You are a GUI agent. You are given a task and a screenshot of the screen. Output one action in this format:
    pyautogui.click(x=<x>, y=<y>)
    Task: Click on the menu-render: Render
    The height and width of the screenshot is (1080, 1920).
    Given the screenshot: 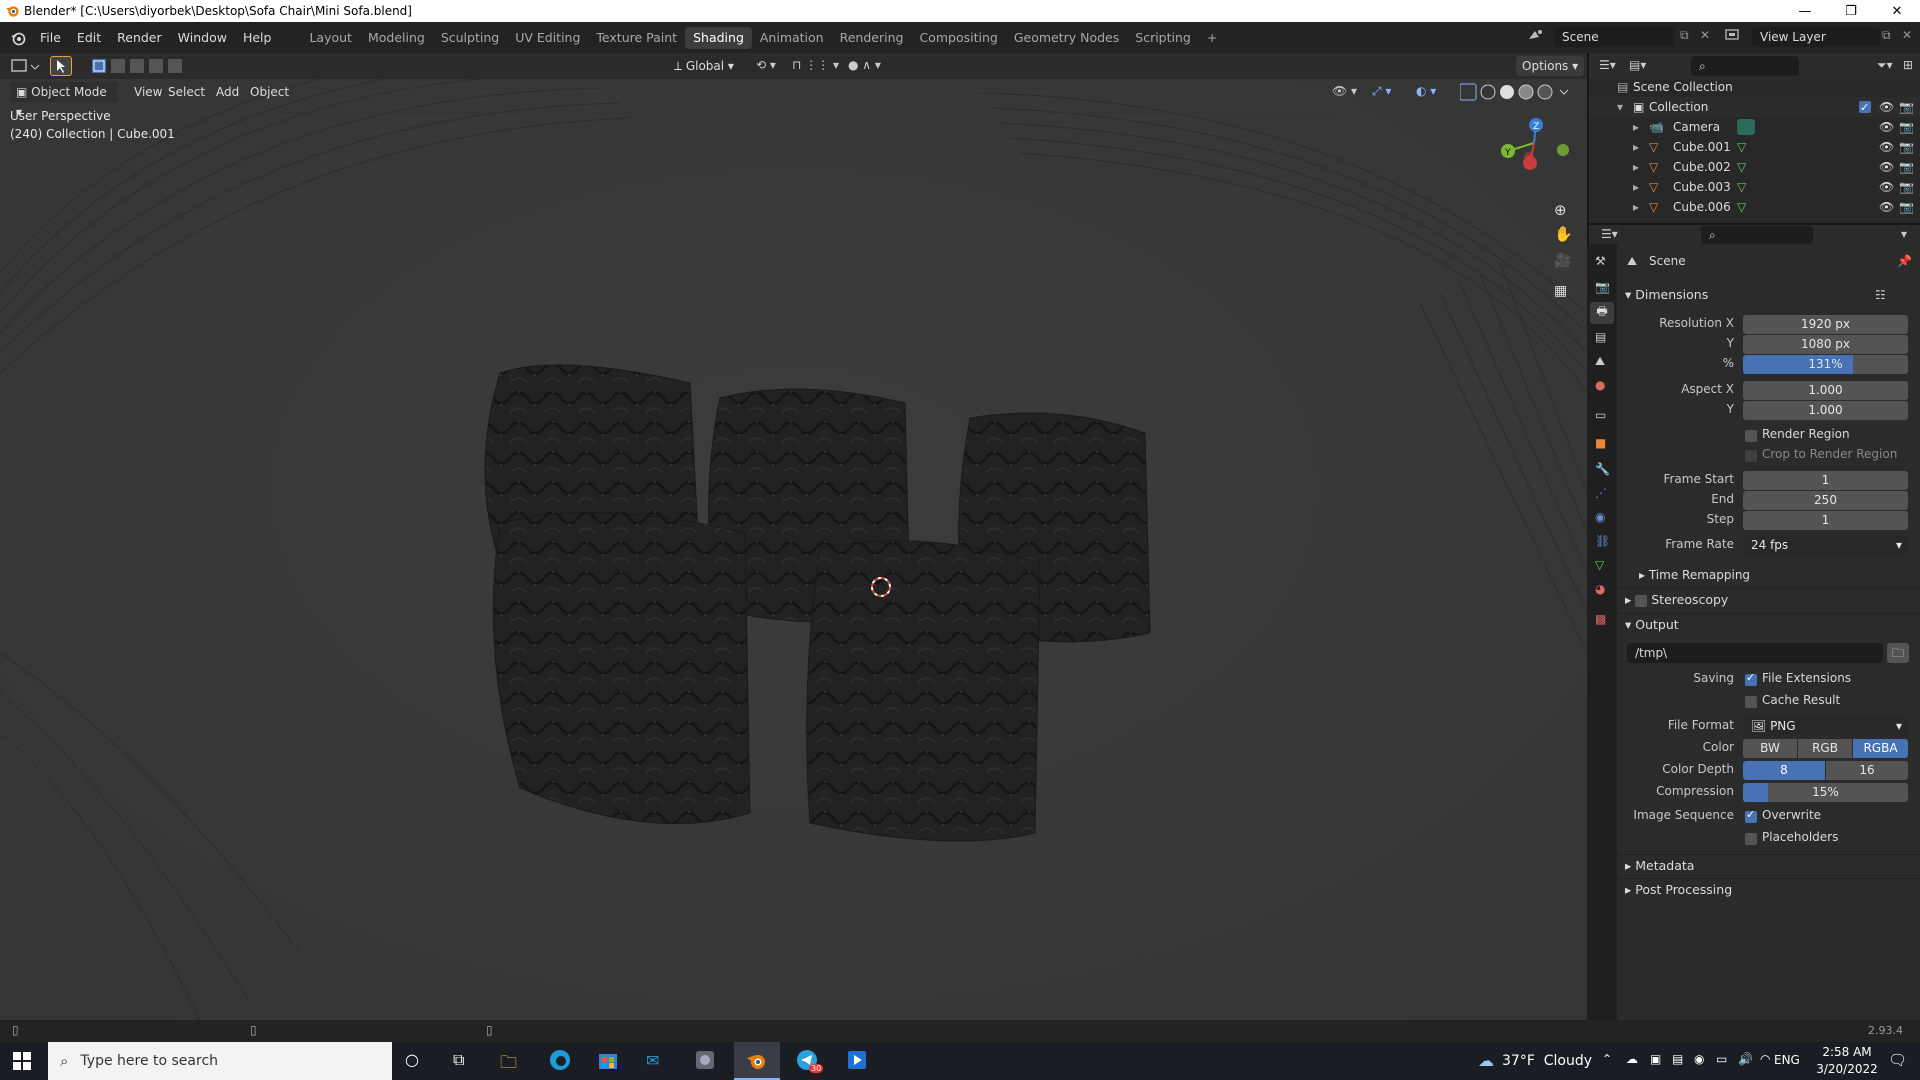 What is the action you would take?
    pyautogui.click(x=139, y=38)
    